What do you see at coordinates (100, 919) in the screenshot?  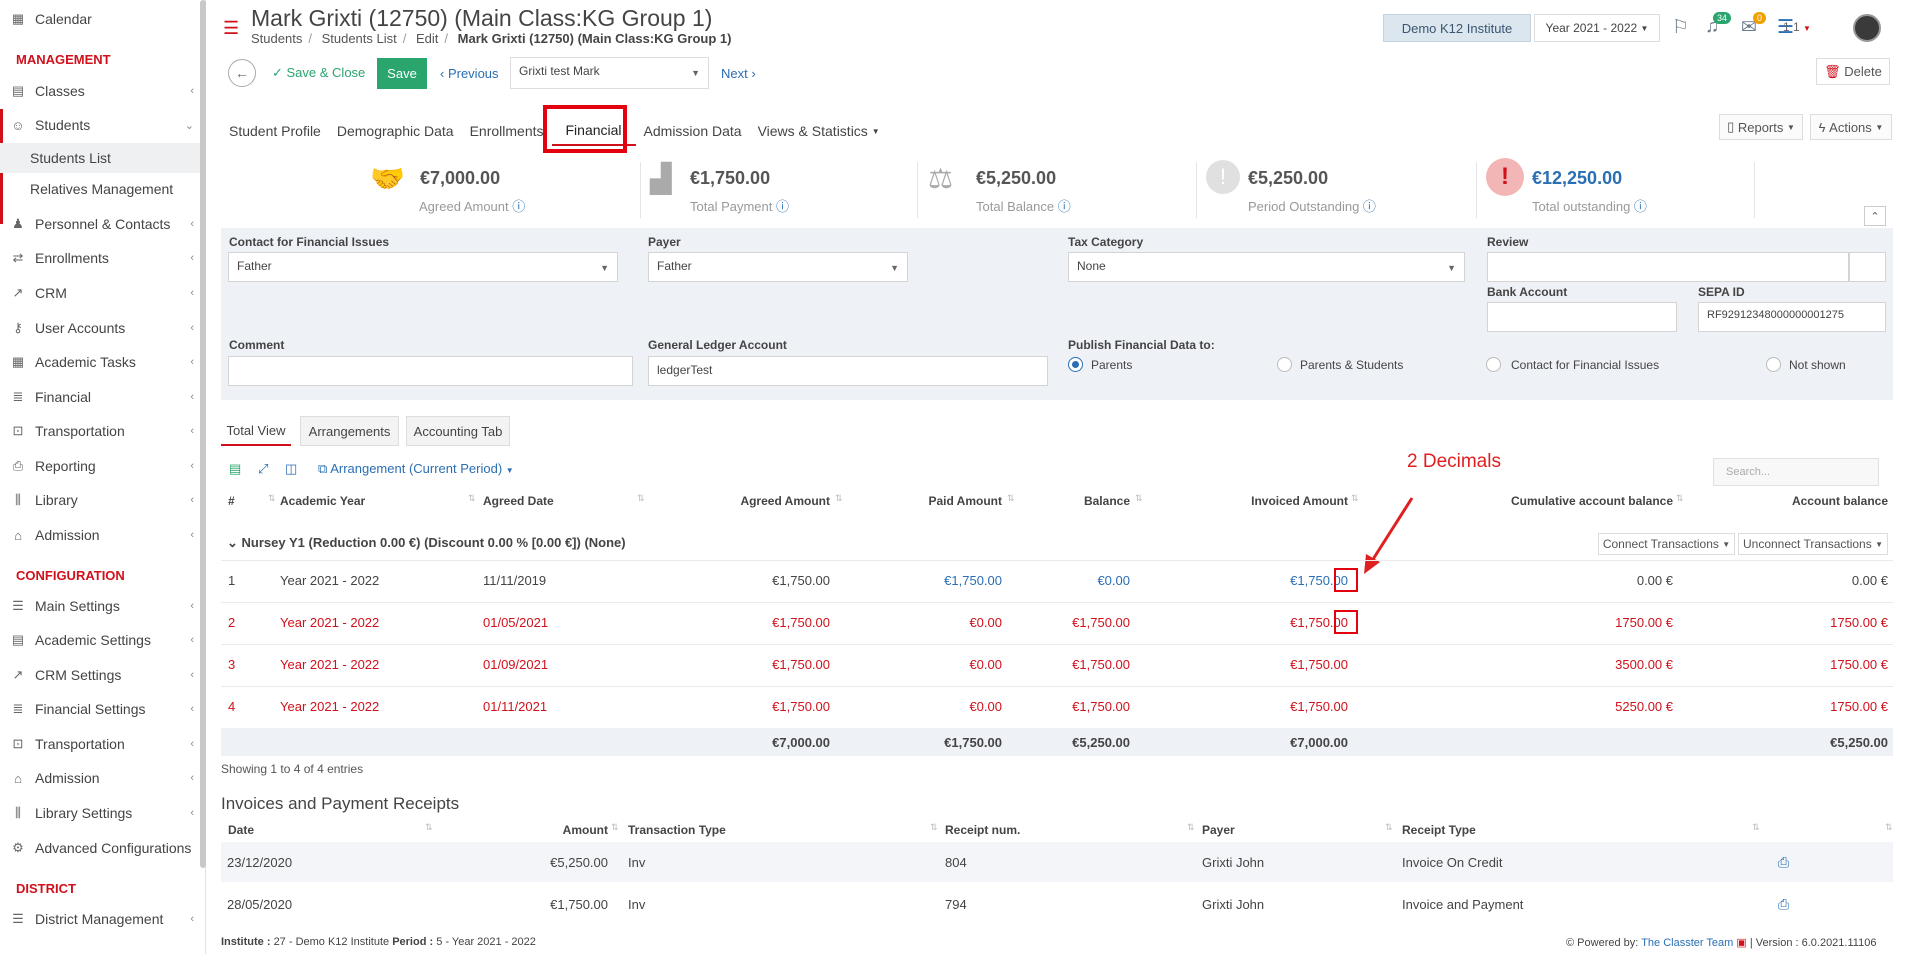 I see `sidebar-item-district: ☰ District Management ‹` at bounding box center [100, 919].